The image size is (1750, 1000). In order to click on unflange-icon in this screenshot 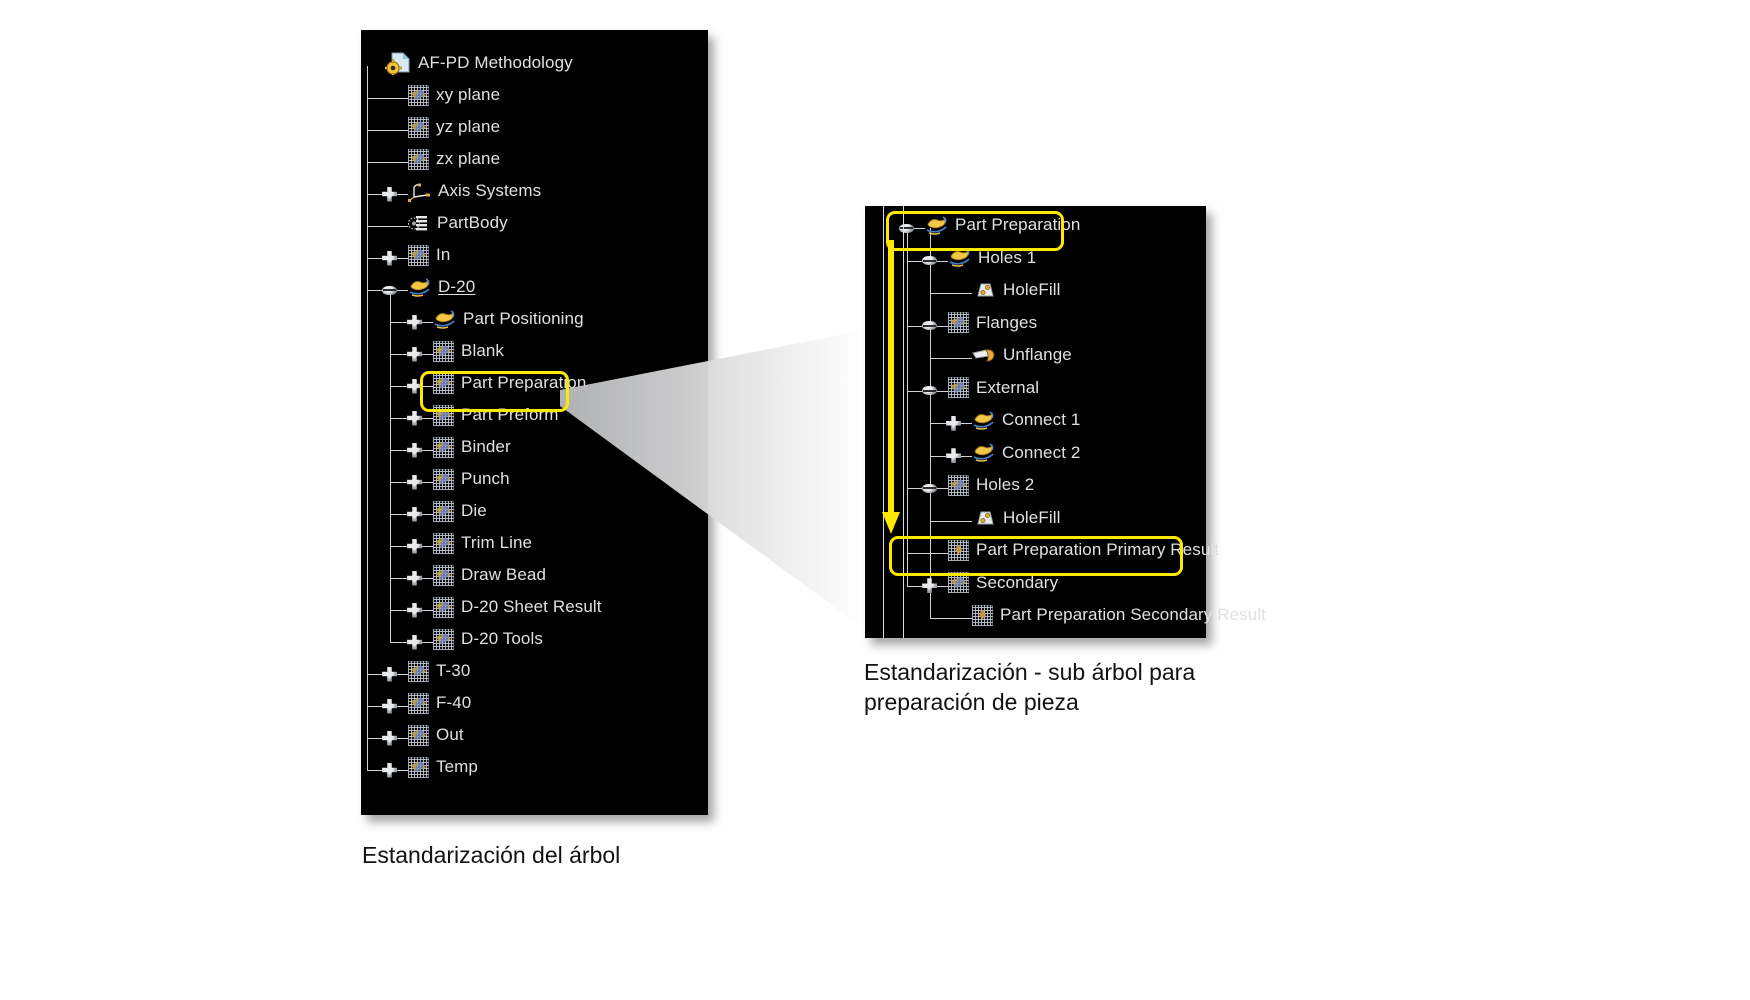, I will do `click(984, 355)`.